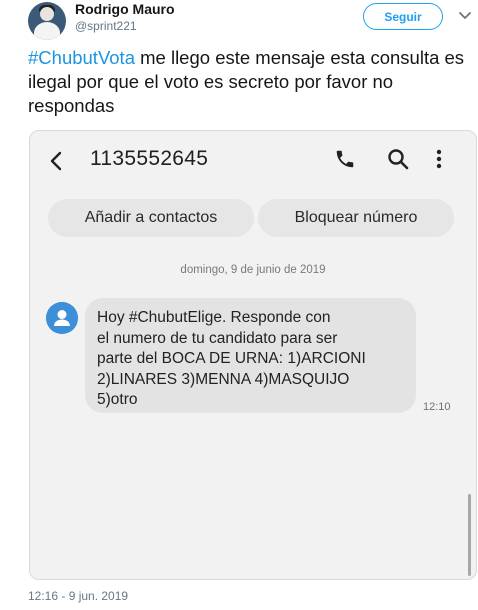 This screenshot has width=478, height=610. I want to click on block-number-button: Bloquear número, so click(356, 218).